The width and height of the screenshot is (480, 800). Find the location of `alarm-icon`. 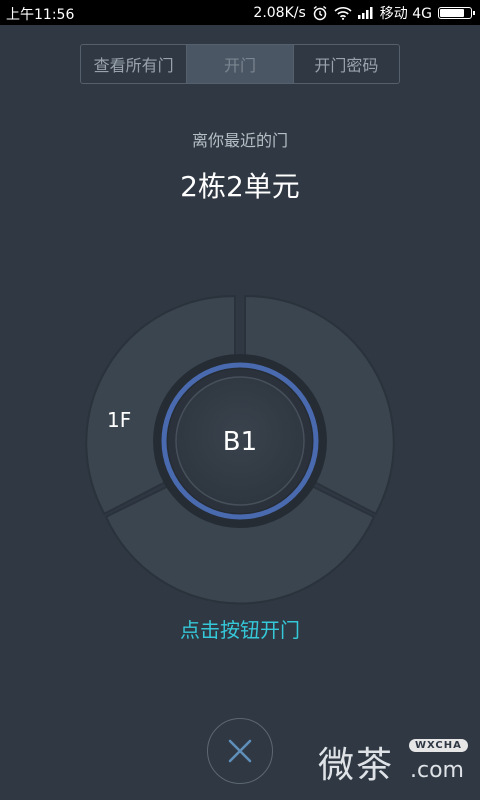

alarm-icon is located at coordinates (320, 13).